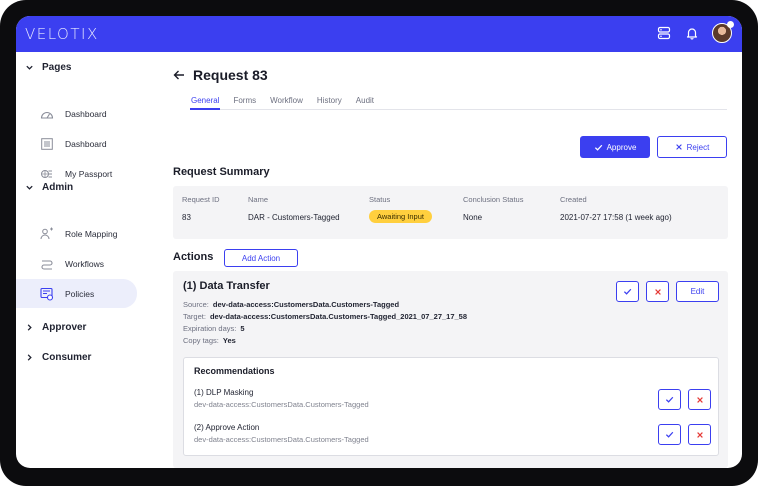 The image size is (768, 489). I want to click on sidebar-section-pages: Pages, so click(47, 67).